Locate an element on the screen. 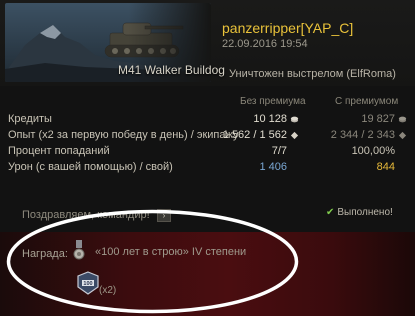 This screenshot has height=316, width=415. reward-label: Награда: is located at coordinates (45, 254).